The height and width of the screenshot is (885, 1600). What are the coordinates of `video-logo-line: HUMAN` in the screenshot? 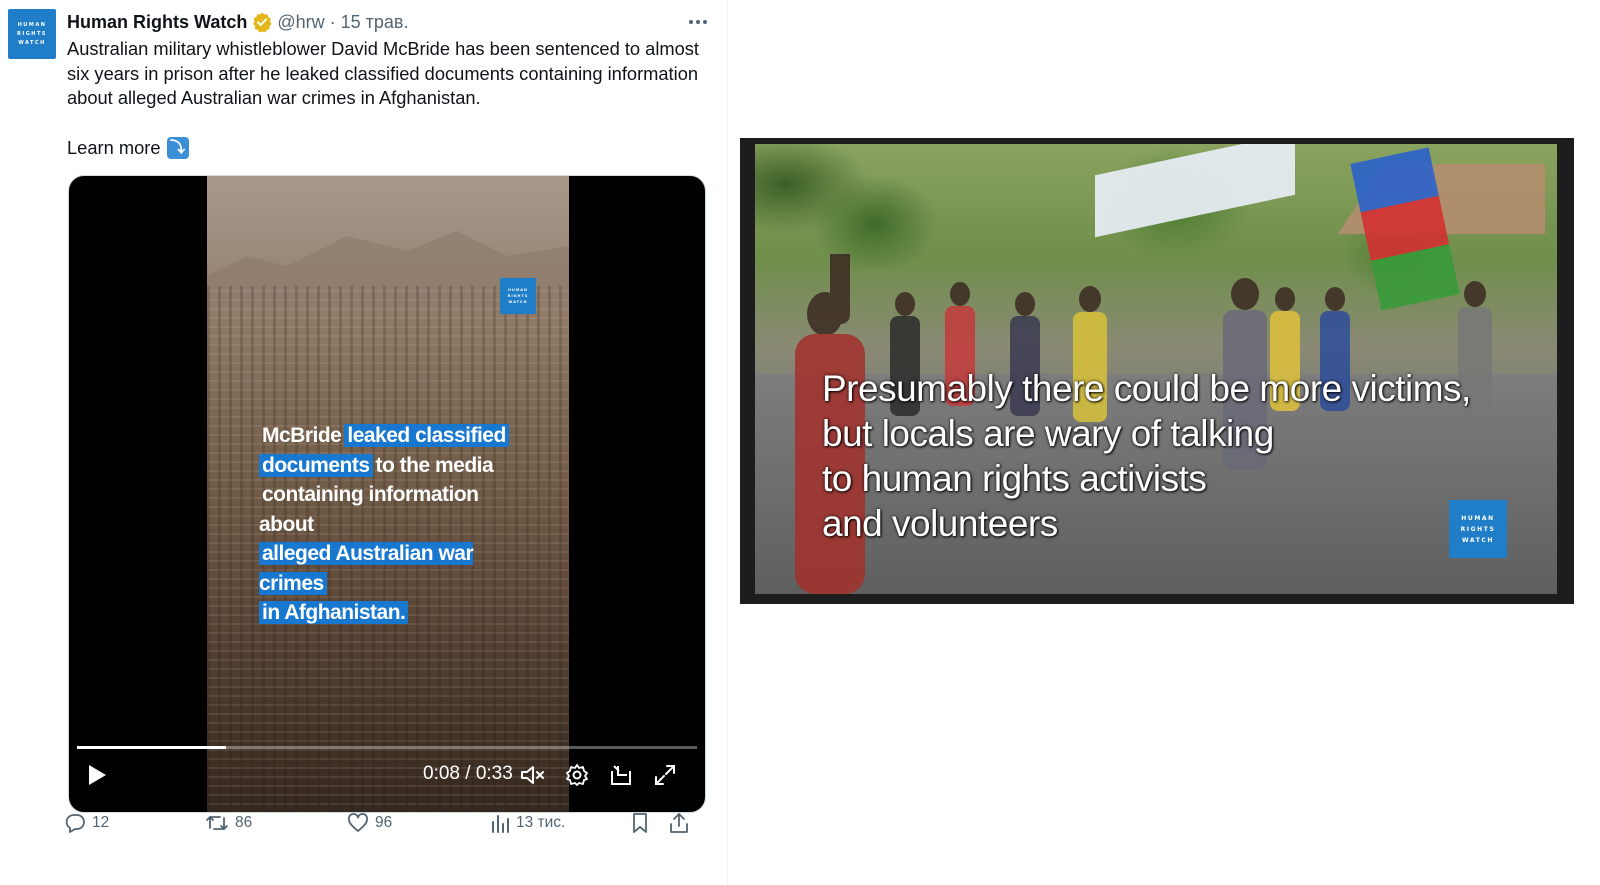 It's located at (518, 289).